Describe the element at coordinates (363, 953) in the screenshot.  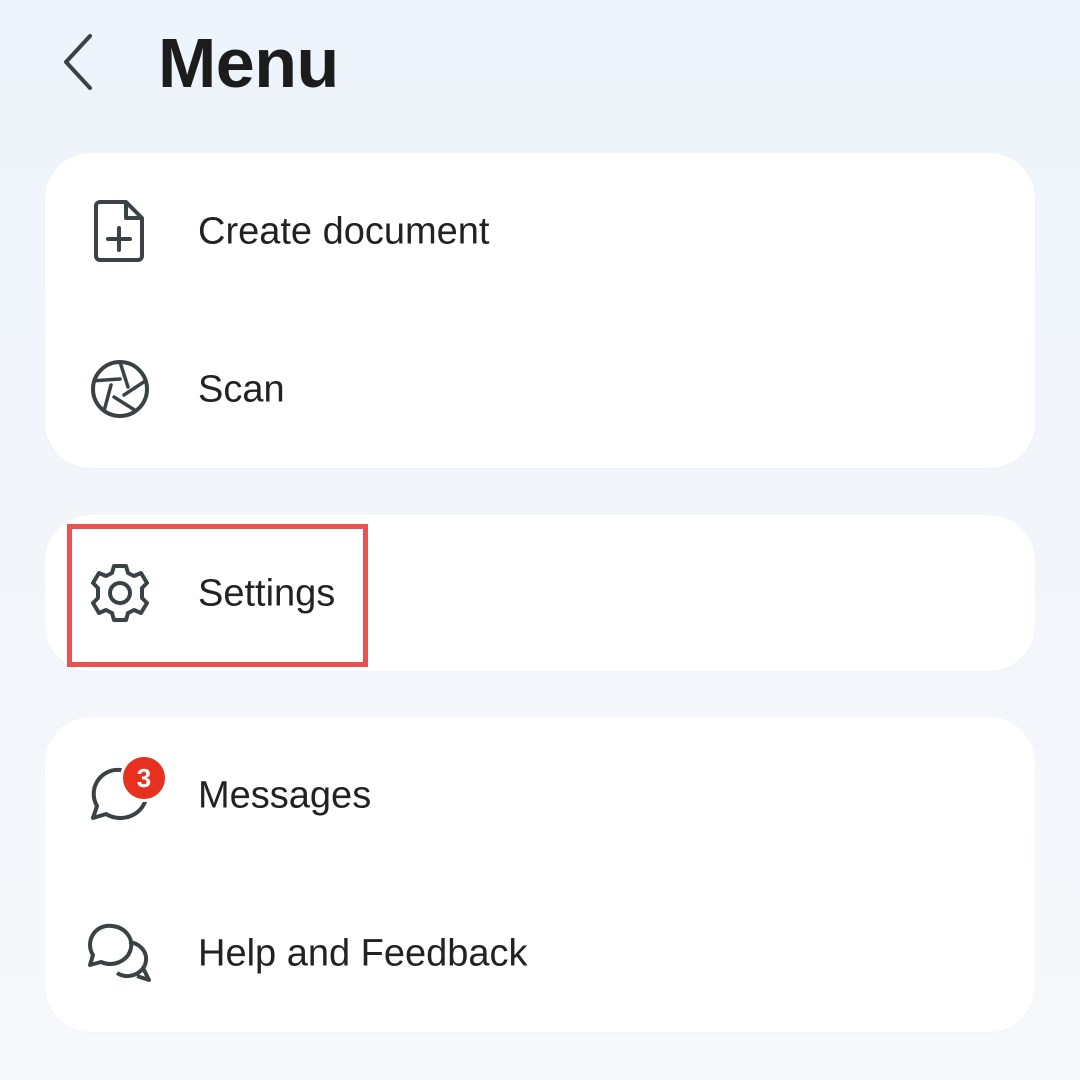
I see `menu-item-label: Help and Feedback` at that location.